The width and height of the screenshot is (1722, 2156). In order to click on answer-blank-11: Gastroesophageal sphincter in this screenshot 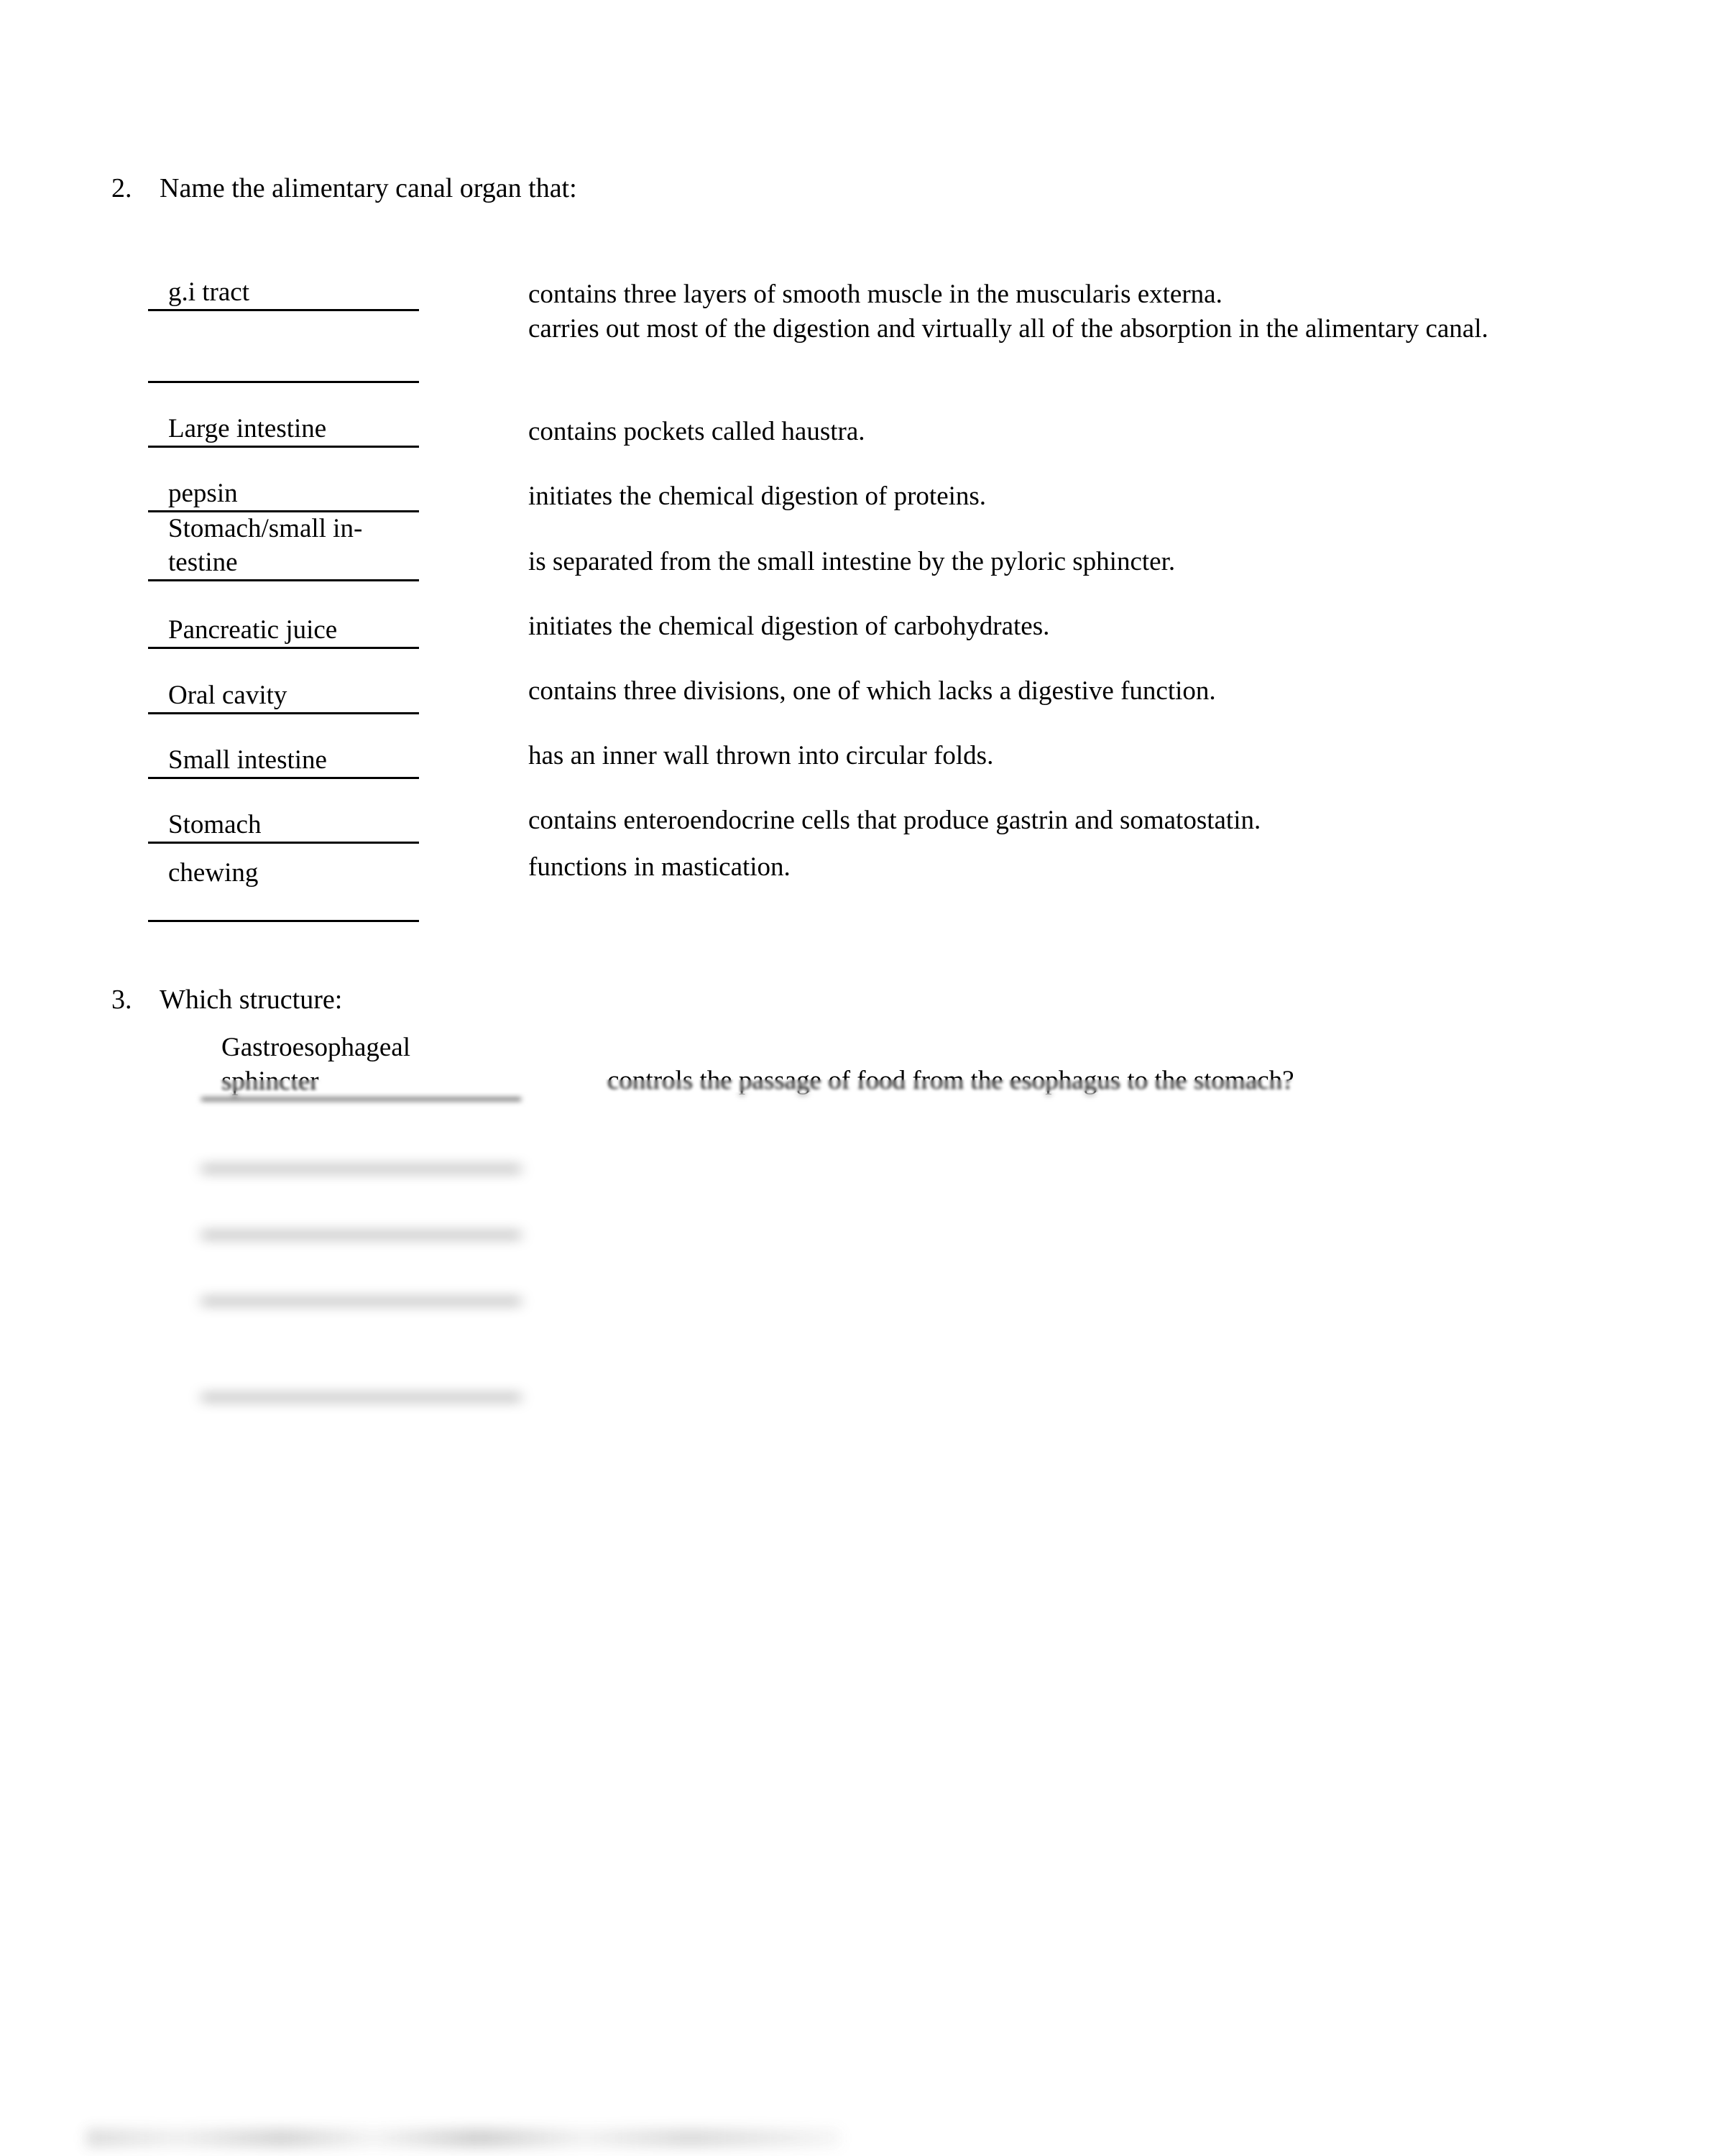, I will do `click(361, 1065)`.